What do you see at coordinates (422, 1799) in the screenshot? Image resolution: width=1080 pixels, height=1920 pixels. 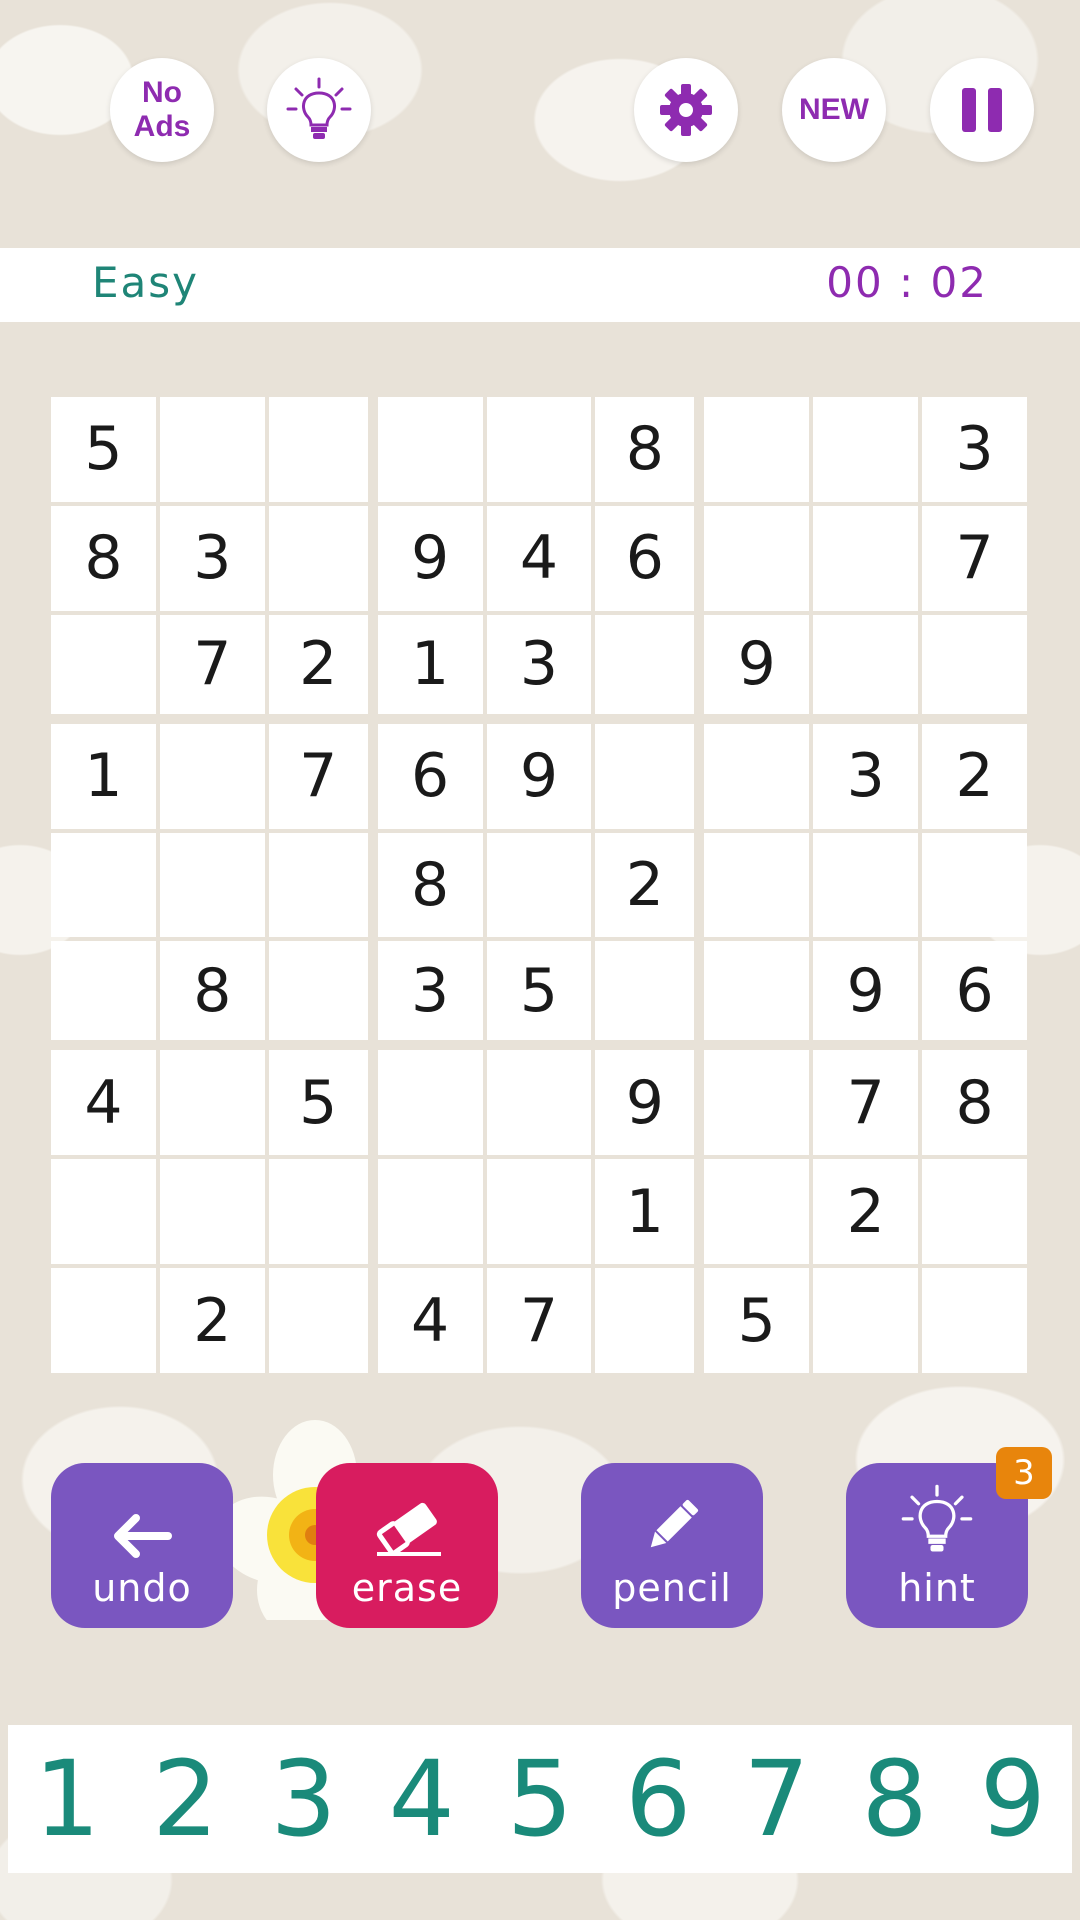 I see `number-key: 4` at bounding box center [422, 1799].